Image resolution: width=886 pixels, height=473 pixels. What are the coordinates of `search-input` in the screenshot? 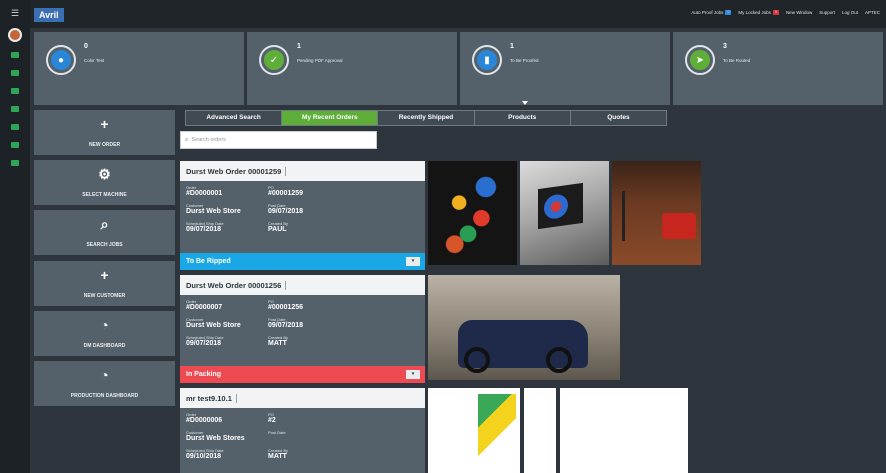 It's located at (276, 140).